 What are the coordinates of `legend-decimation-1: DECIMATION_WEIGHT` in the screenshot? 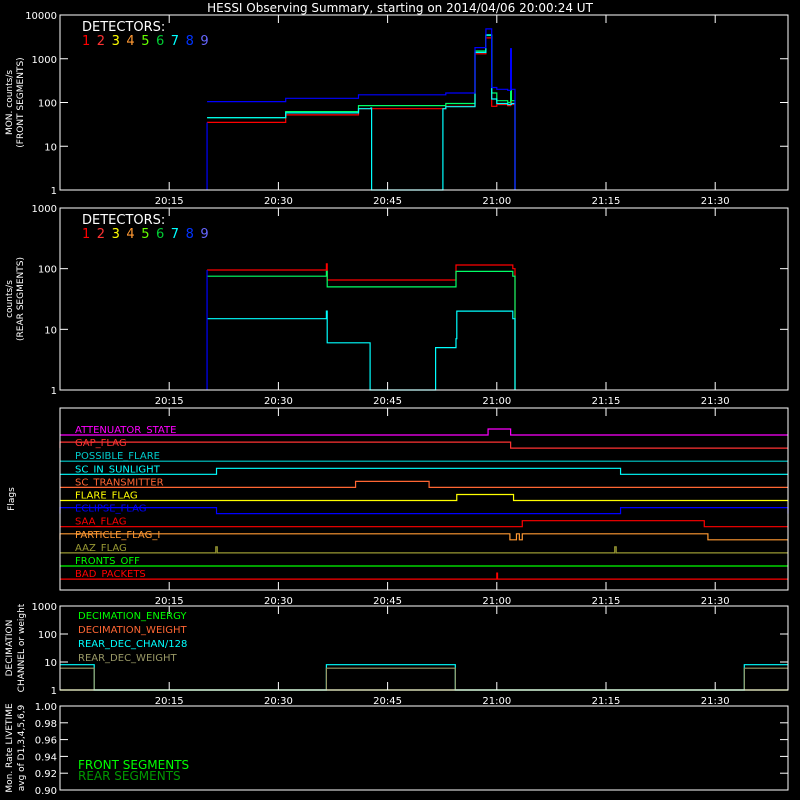 It's located at (132, 630).